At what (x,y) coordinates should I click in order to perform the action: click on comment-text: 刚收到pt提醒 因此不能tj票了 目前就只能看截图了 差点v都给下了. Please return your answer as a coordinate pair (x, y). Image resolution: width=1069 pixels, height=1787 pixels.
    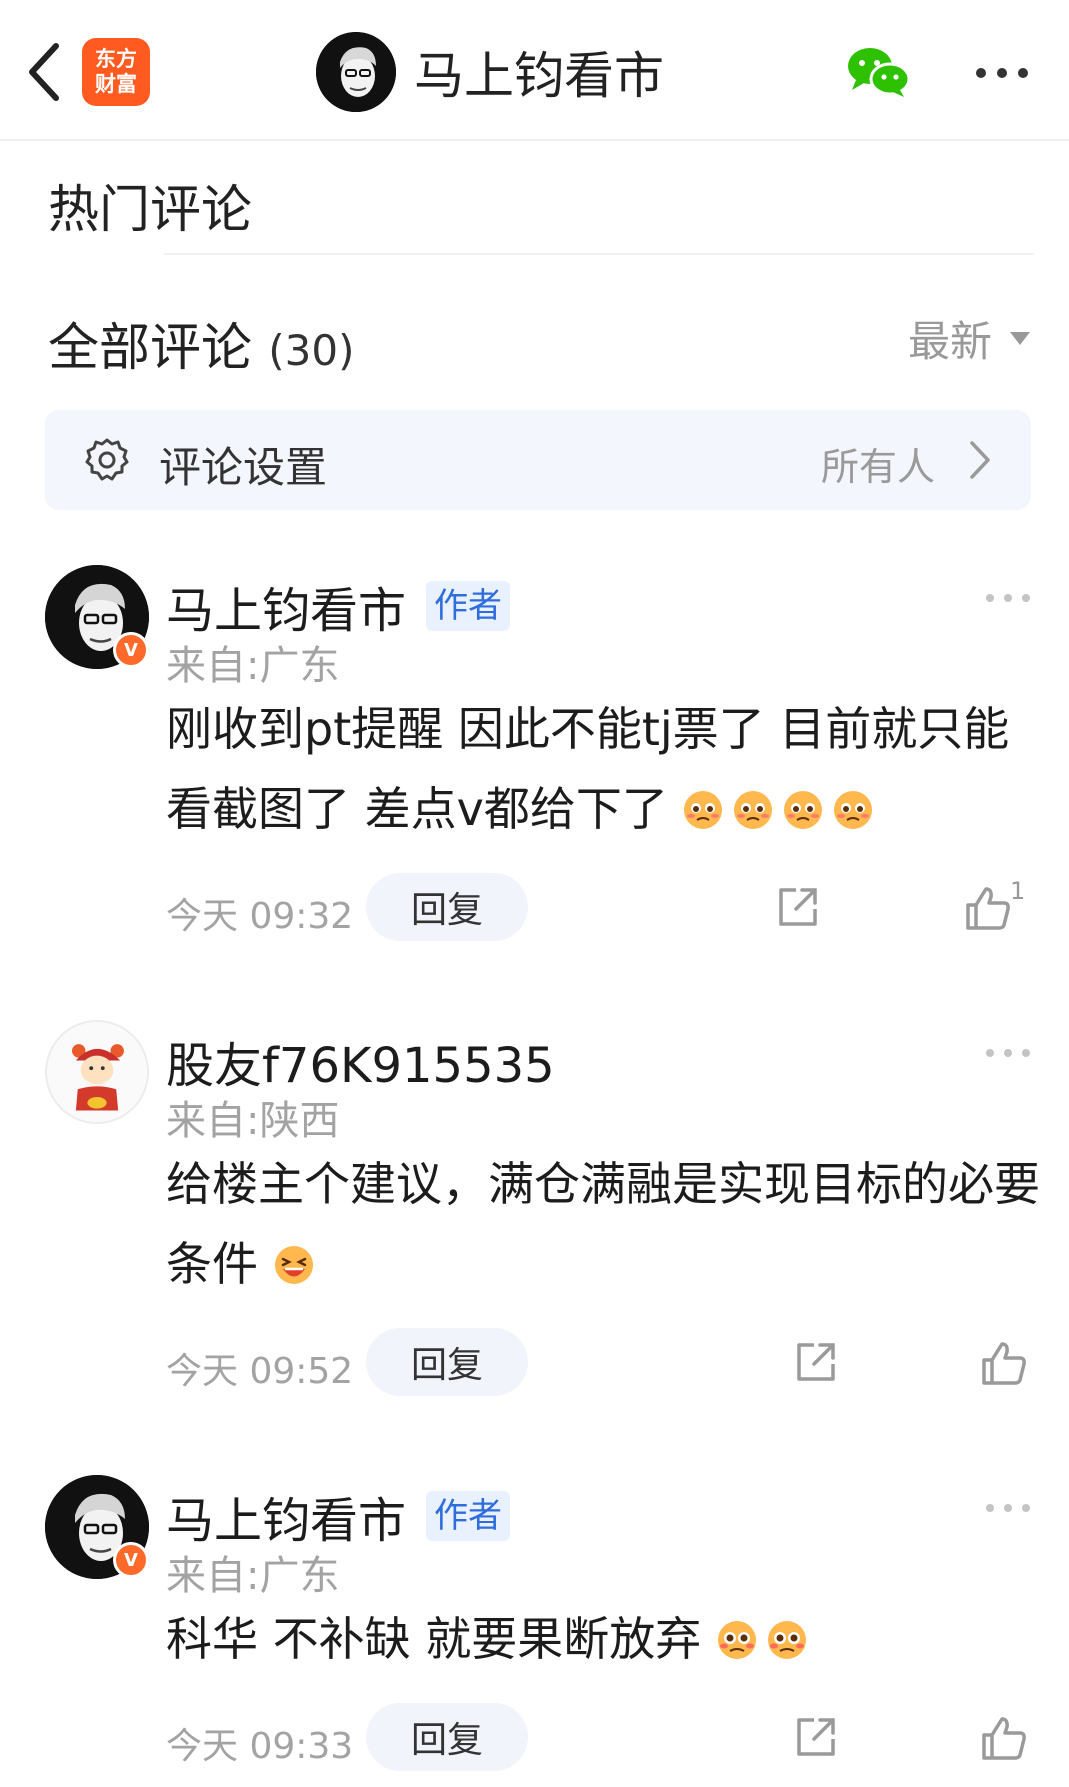
    Looking at the image, I should click on (588, 769).